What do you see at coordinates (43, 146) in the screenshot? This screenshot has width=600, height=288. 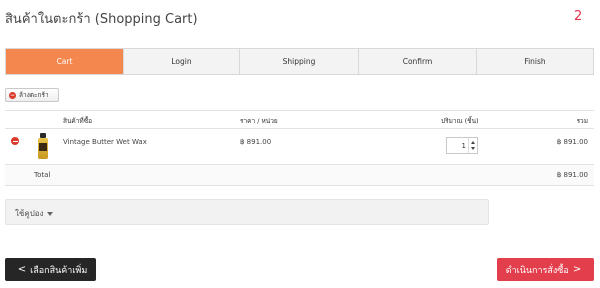 I see `product-thumbnail` at bounding box center [43, 146].